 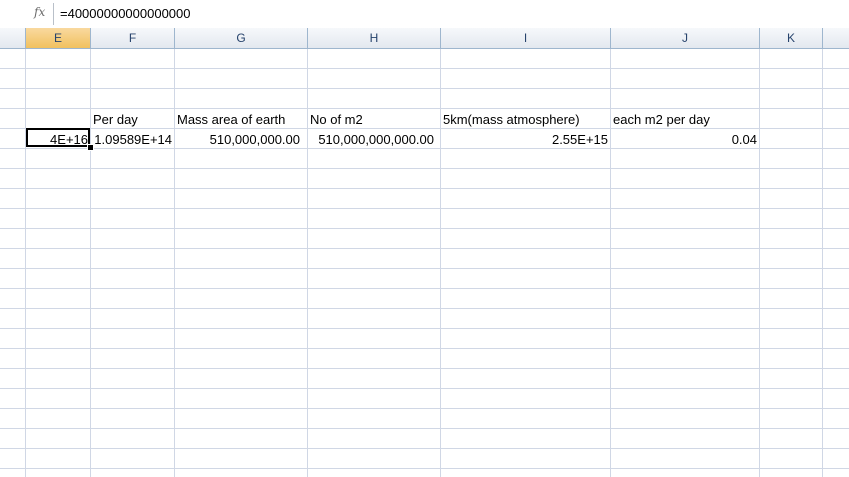 What do you see at coordinates (336, 119) in the screenshot?
I see `cell-h-header: No of m2` at bounding box center [336, 119].